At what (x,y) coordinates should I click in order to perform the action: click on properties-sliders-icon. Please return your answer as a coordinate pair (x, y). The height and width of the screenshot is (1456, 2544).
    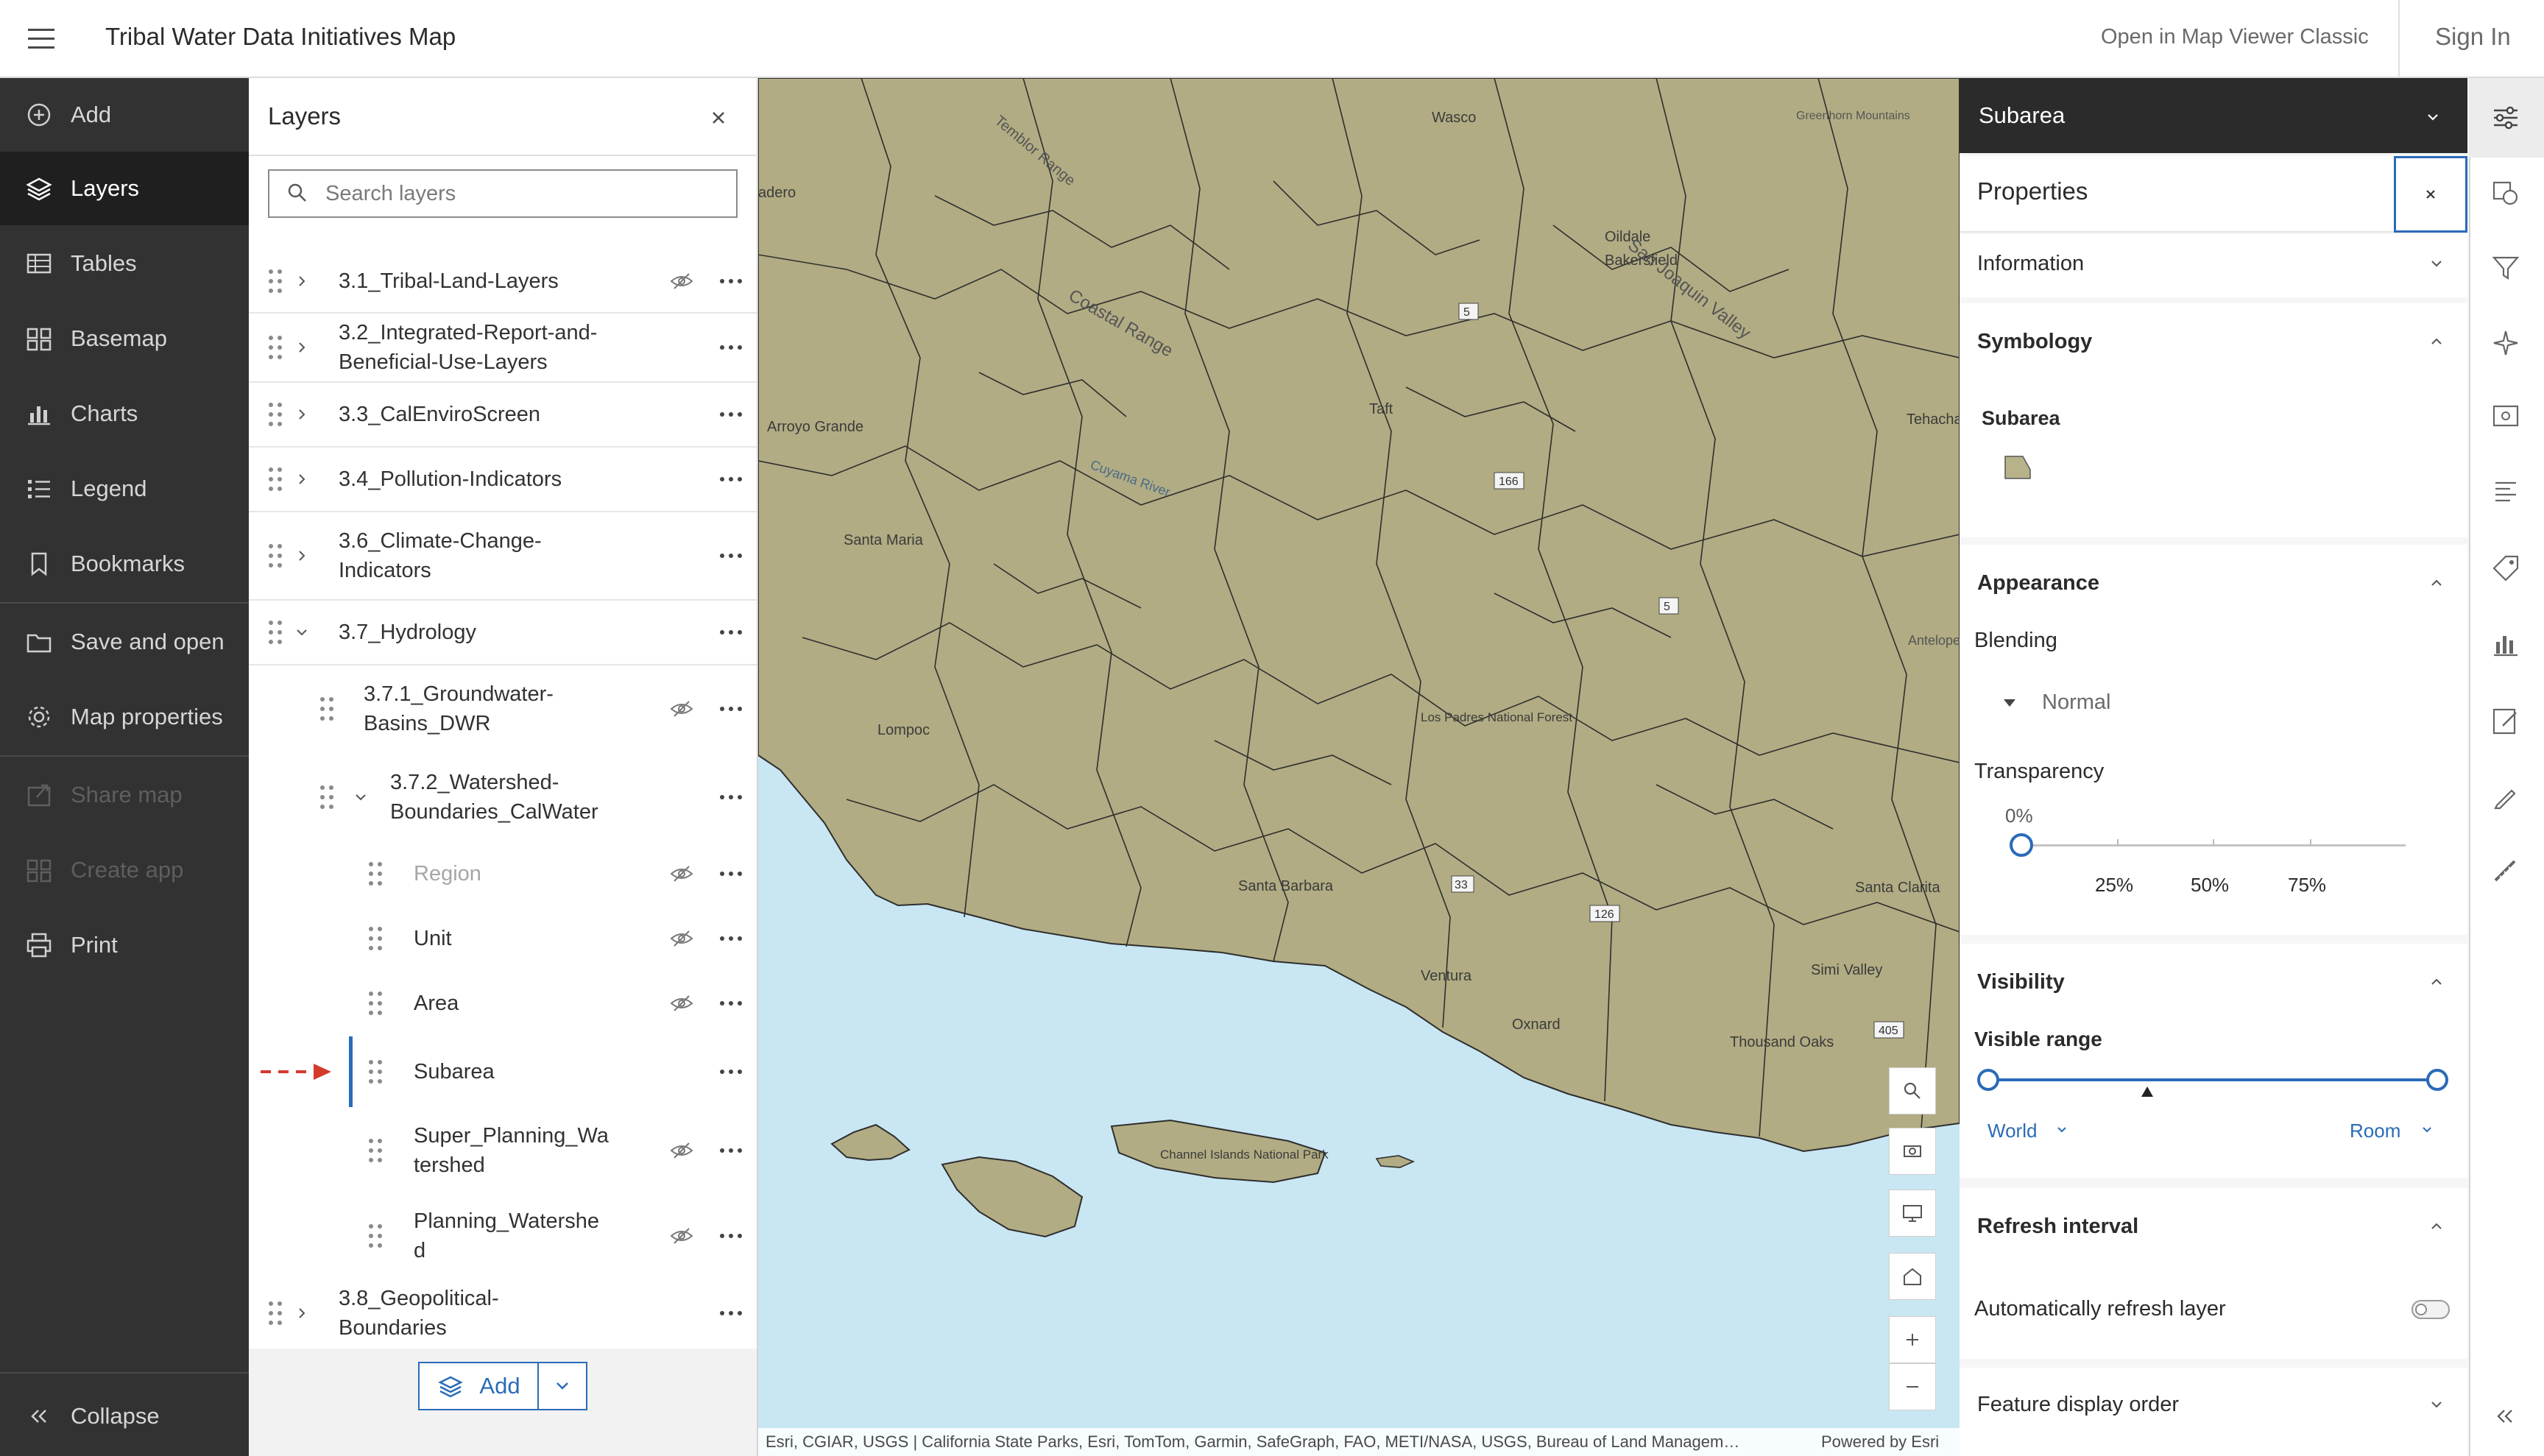
    Looking at the image, I should click on (2506, 118).